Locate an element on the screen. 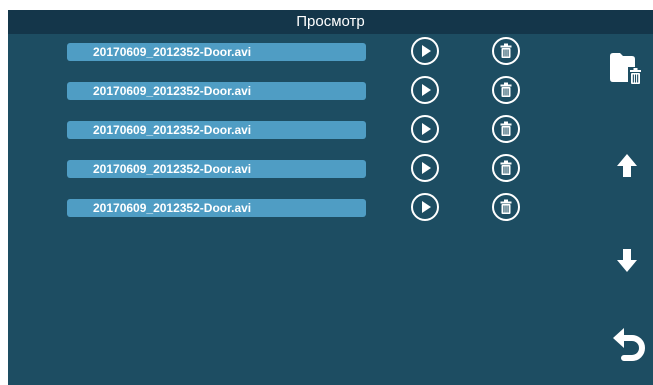 This screenshot has height=385, width=653. arrow-down-icon is located at coordinates (627, 260).